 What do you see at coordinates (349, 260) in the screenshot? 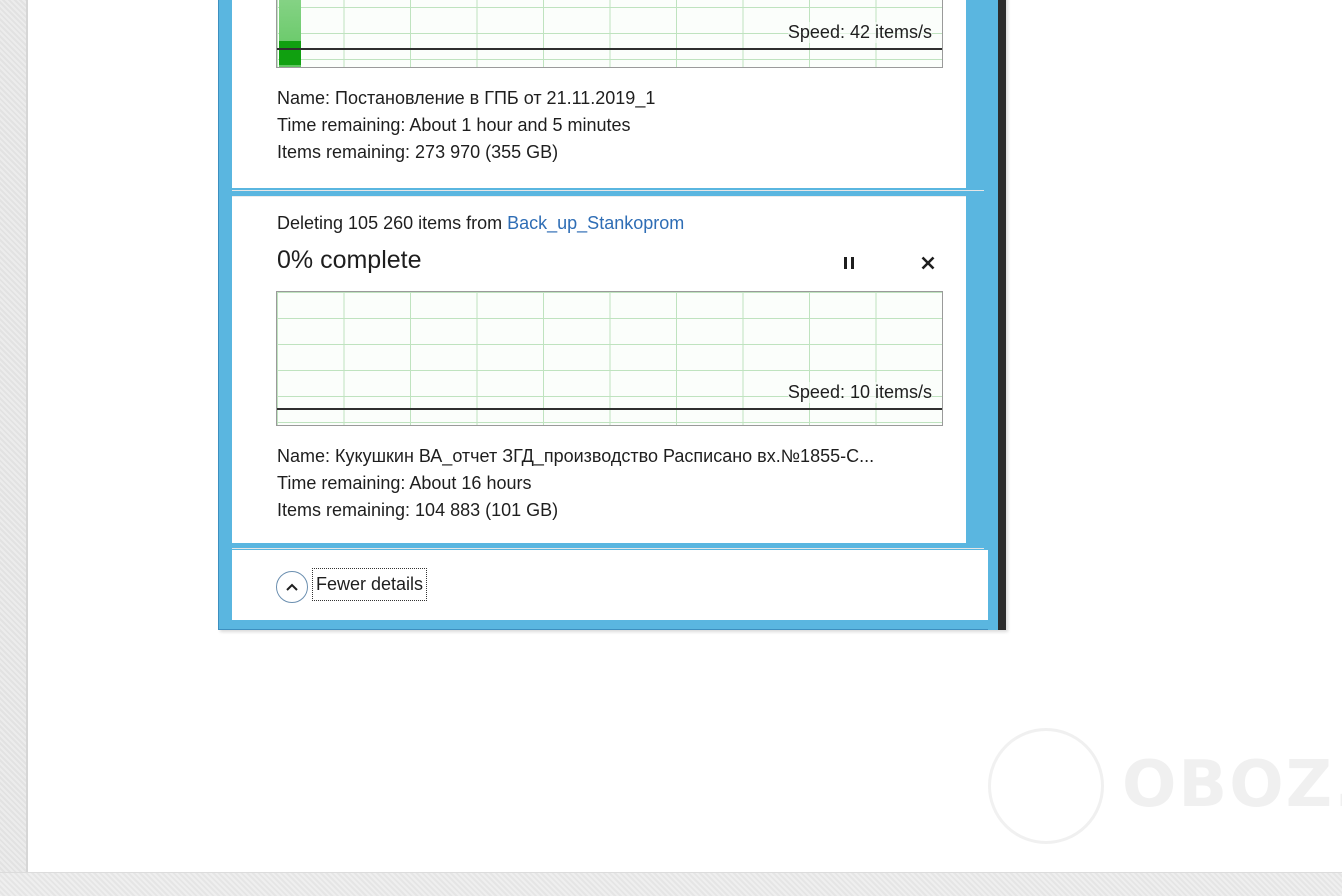
I see `operation-2-percent-complete: 0% complete` at bounding box center [349, 260].